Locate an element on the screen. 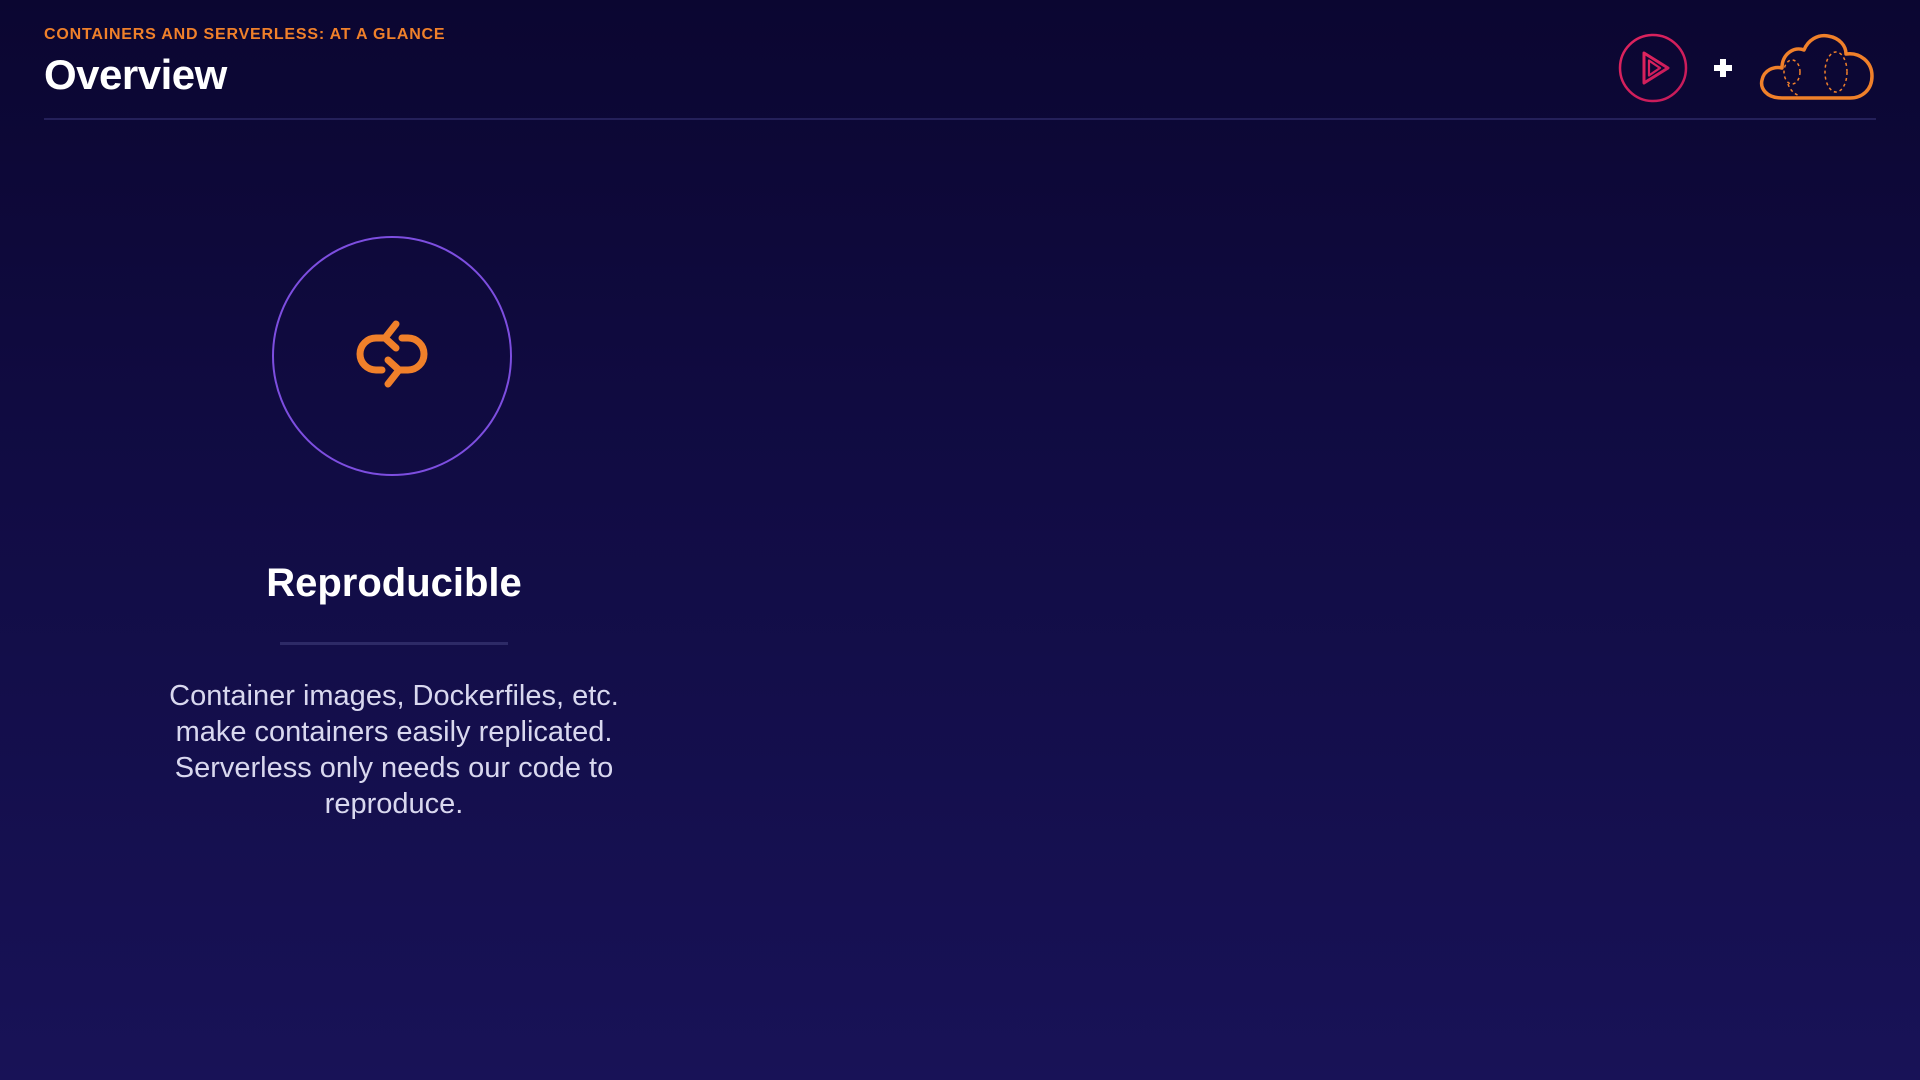 Image resolution: width=1920 pixels, height=1080 pixels. page-title: Overview is located at coordinates (135, 74).